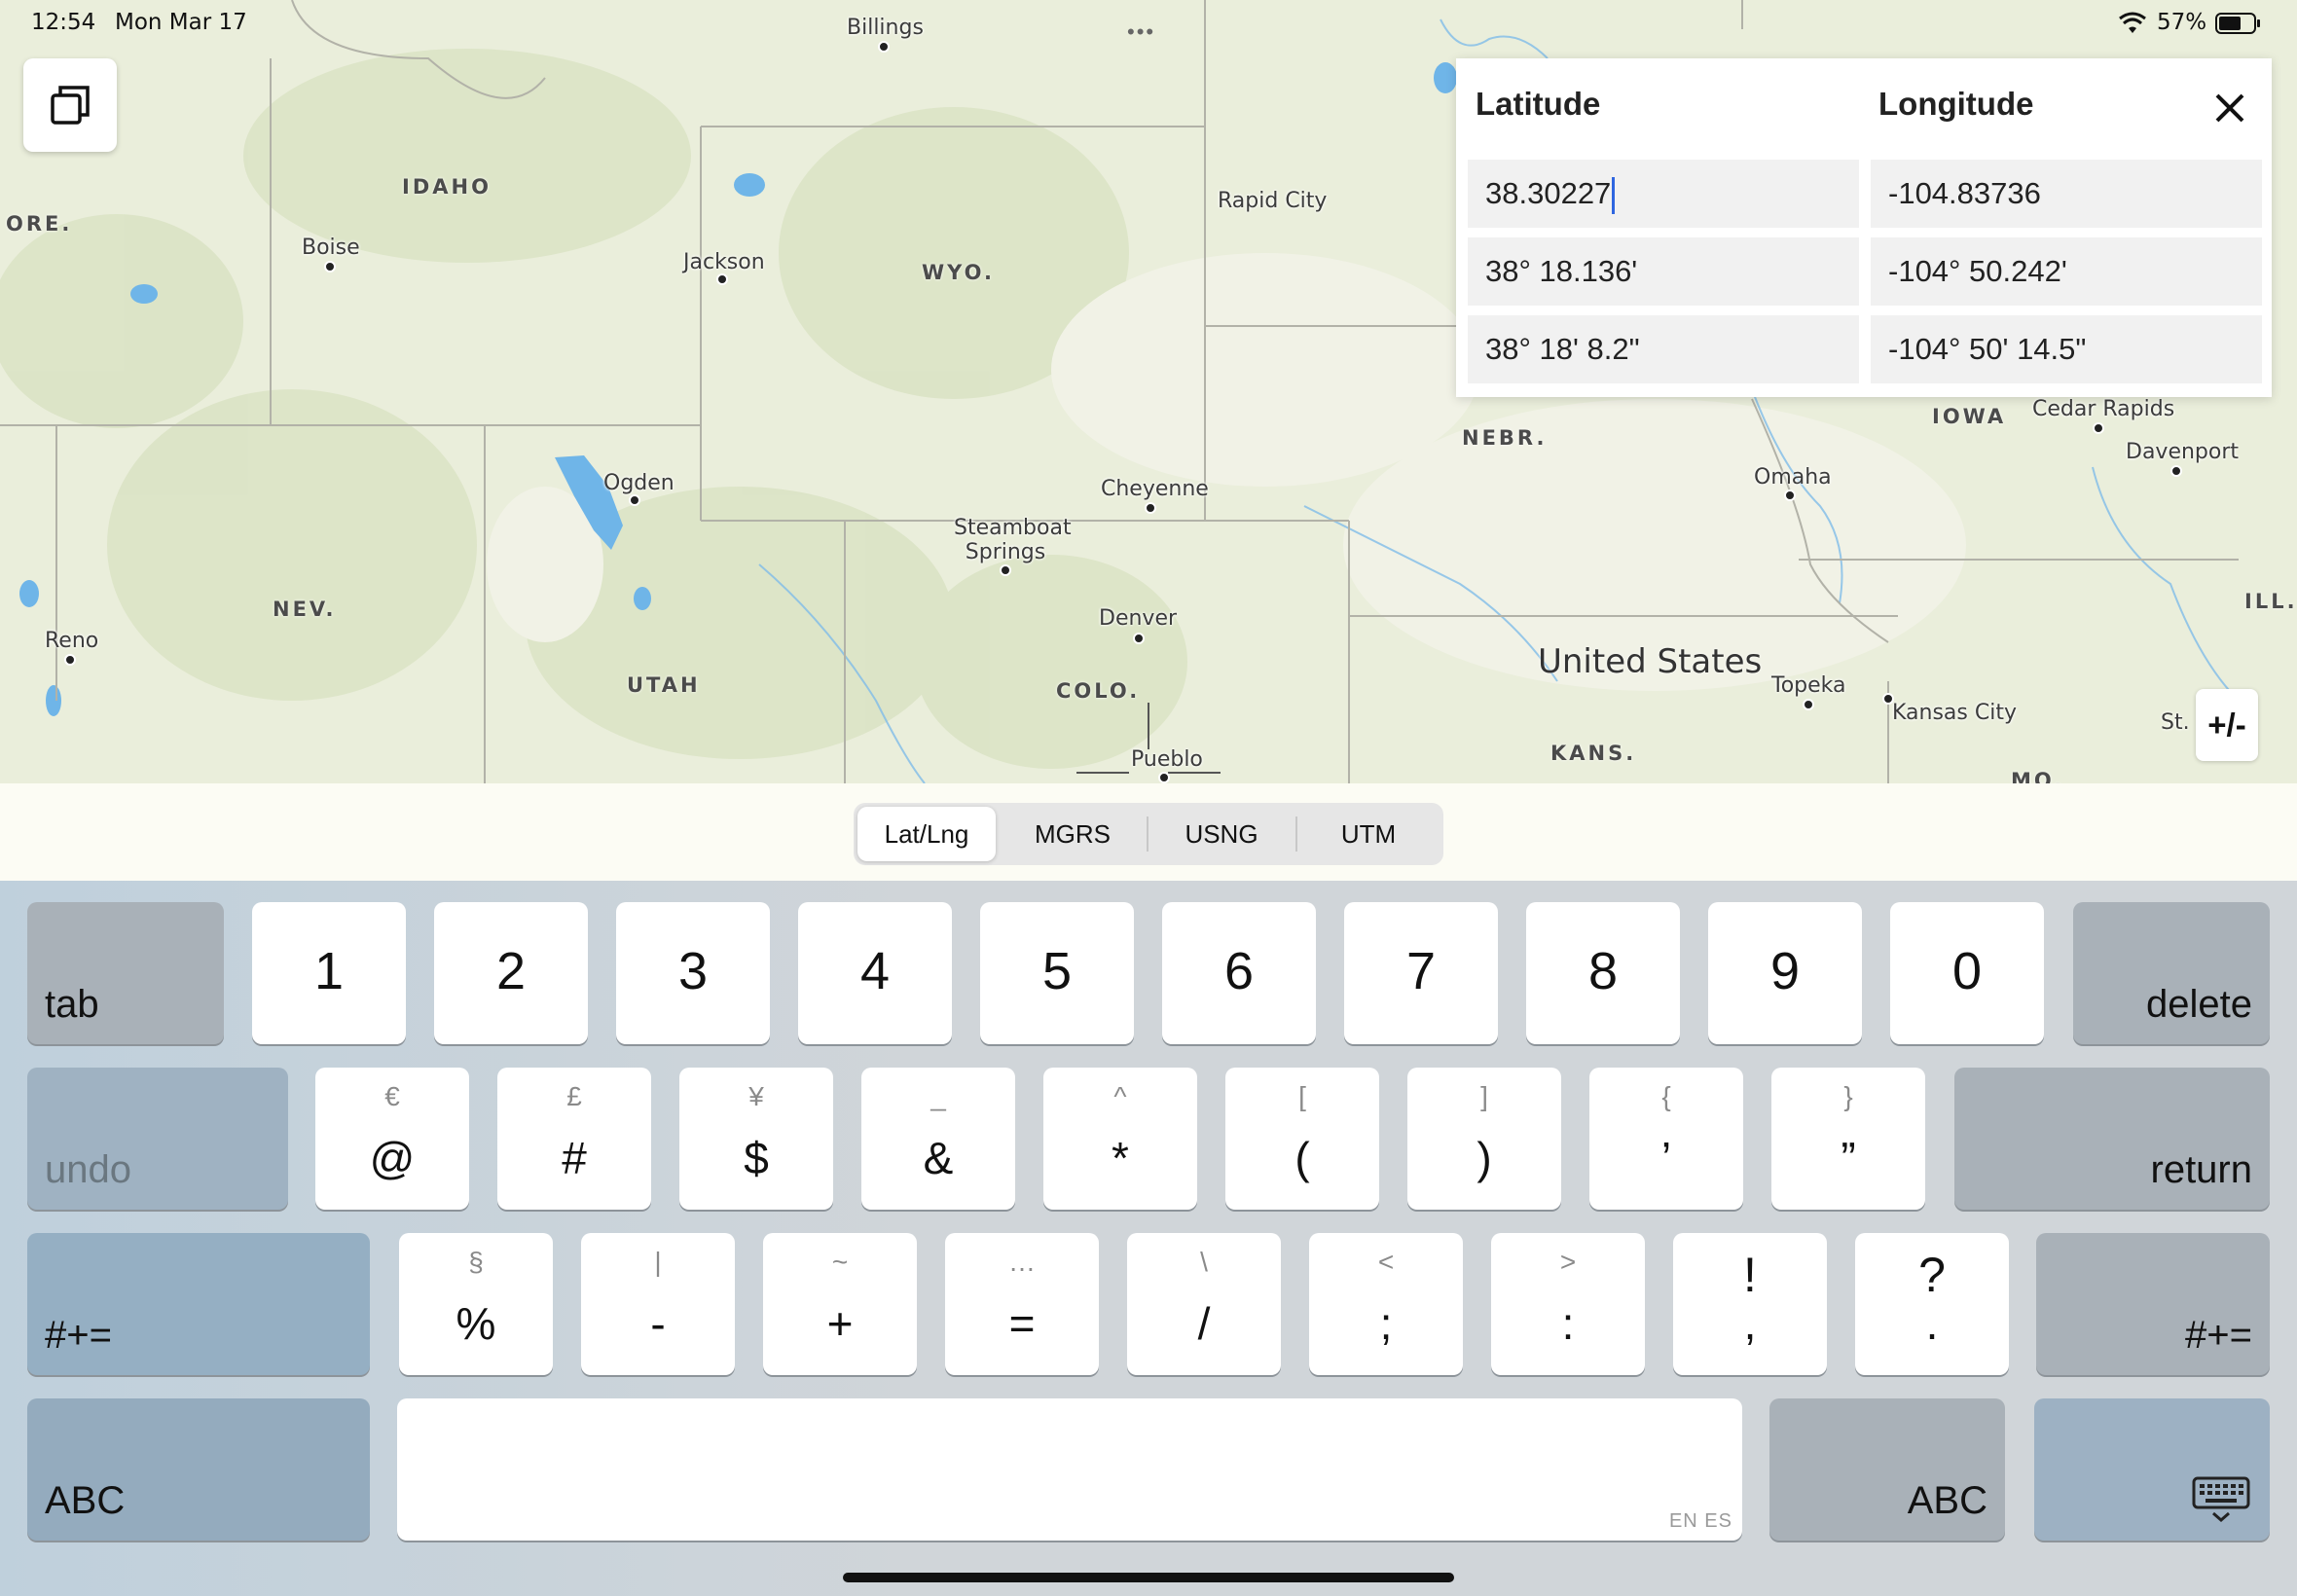  What do you see at coordinates (1141, 32) in the screenshot?
I see `more-dots-icon: •••` at bounding box center [1141, 32].